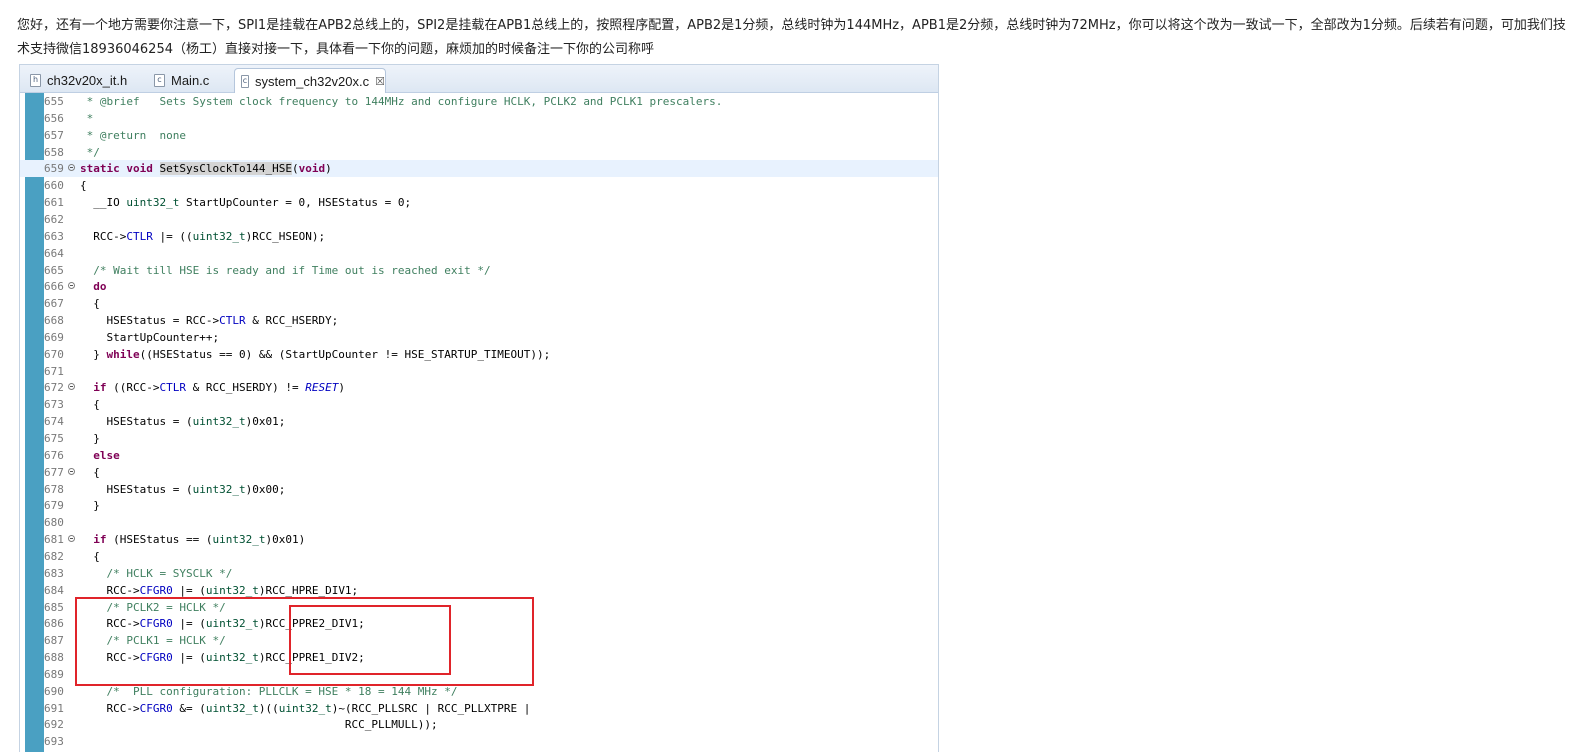  Describe the element at coordinates (54, 573) in the screenshot. I see `line-number: 683` at that location.